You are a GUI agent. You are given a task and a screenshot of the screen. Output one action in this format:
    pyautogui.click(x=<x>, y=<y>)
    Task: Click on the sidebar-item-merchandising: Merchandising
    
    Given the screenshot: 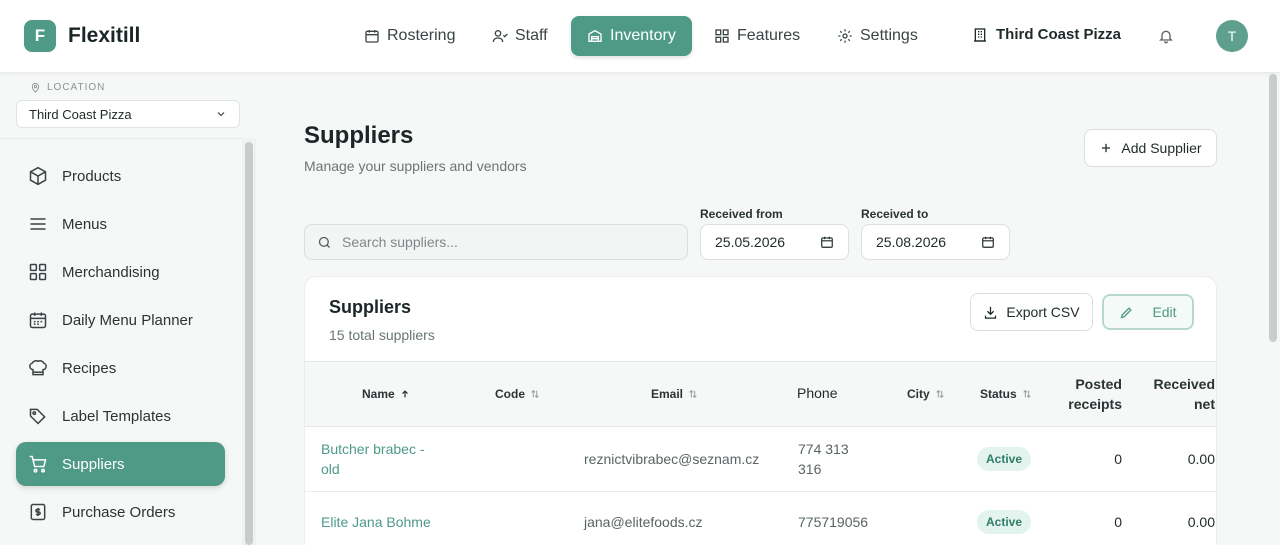 What is the action you would take?
    pyautogui.click(x=120, y=272)
    